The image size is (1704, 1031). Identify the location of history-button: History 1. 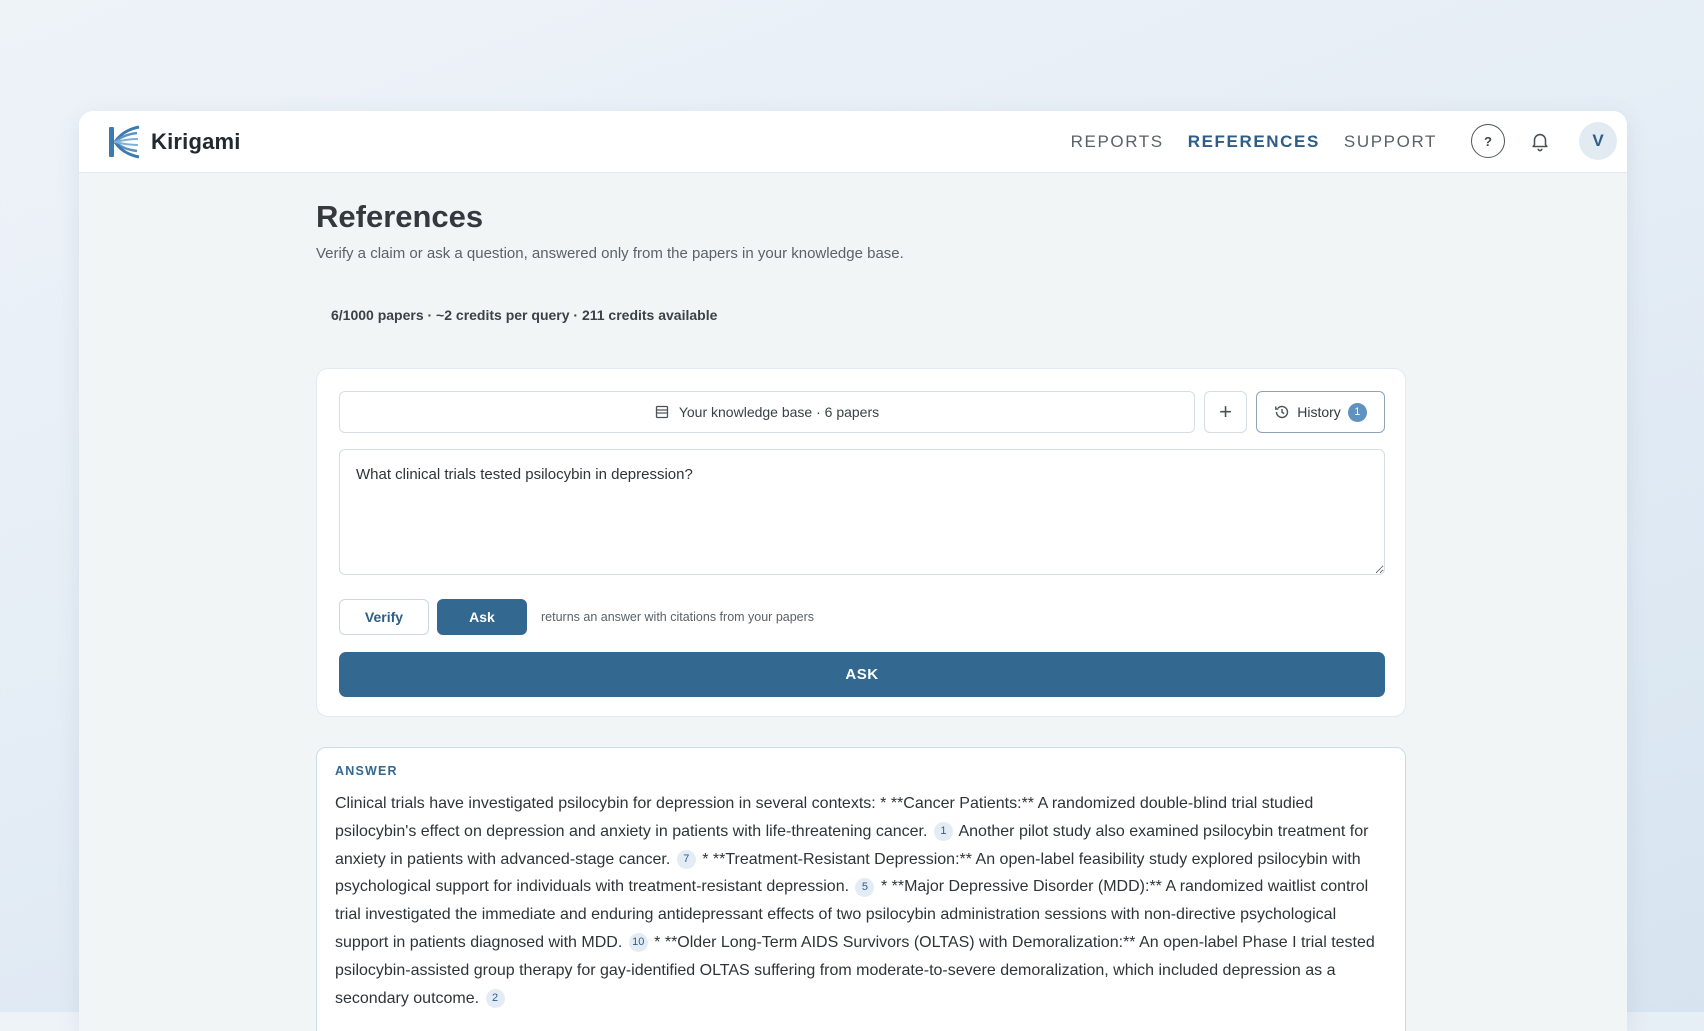
(1320, 412).